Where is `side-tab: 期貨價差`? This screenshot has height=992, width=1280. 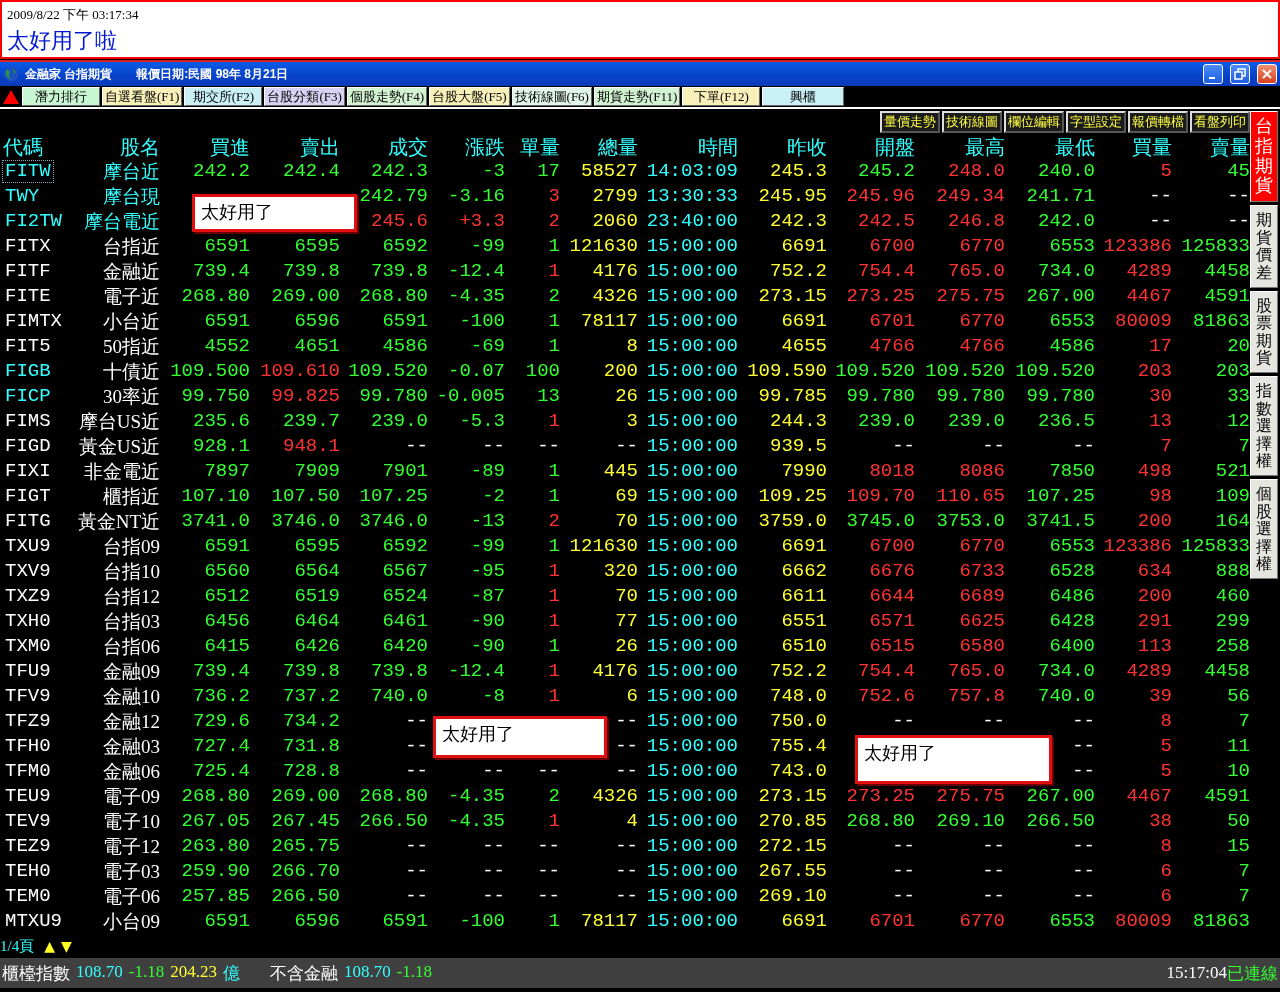
side-tab: 期貨價差 is located at coordinates (1264, 246).